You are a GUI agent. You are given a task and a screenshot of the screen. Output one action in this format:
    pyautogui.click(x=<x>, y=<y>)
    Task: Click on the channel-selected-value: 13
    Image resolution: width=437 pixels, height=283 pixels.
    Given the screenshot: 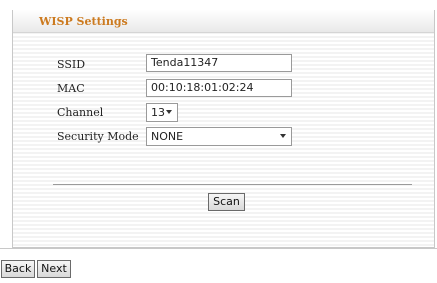 What is the action you would take?
    pyautogui.click(x=158, y=112)
    